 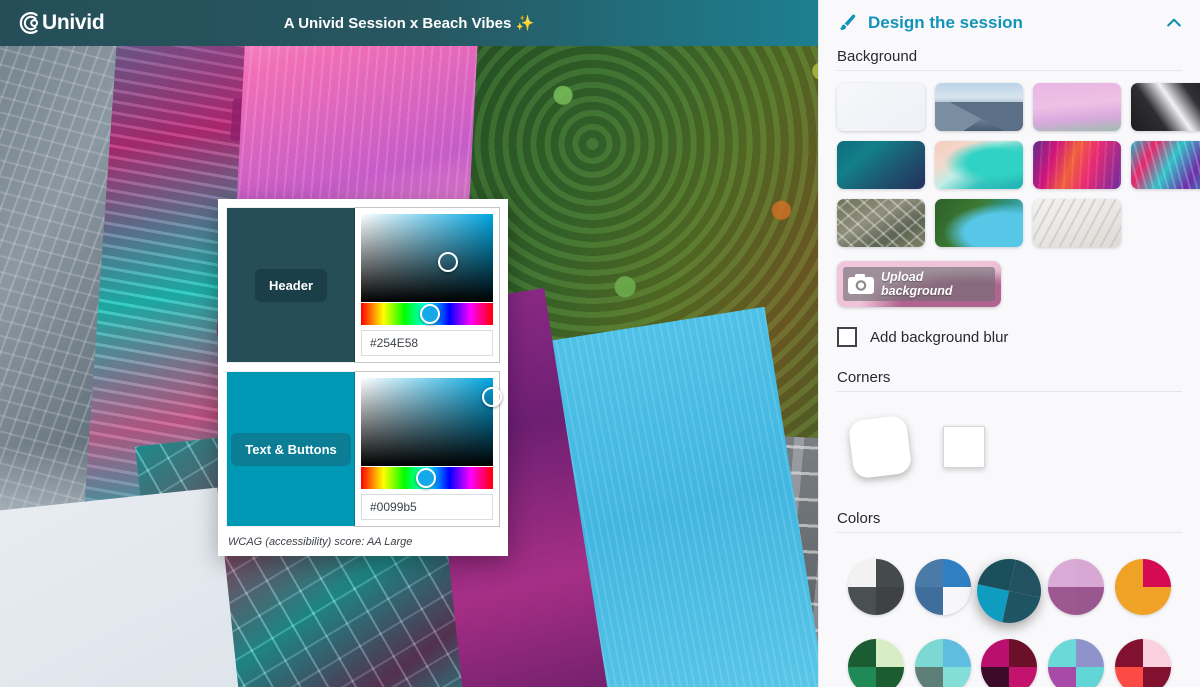 I want to click on header-color-tool: #254E58, so click(x=427, y=285).